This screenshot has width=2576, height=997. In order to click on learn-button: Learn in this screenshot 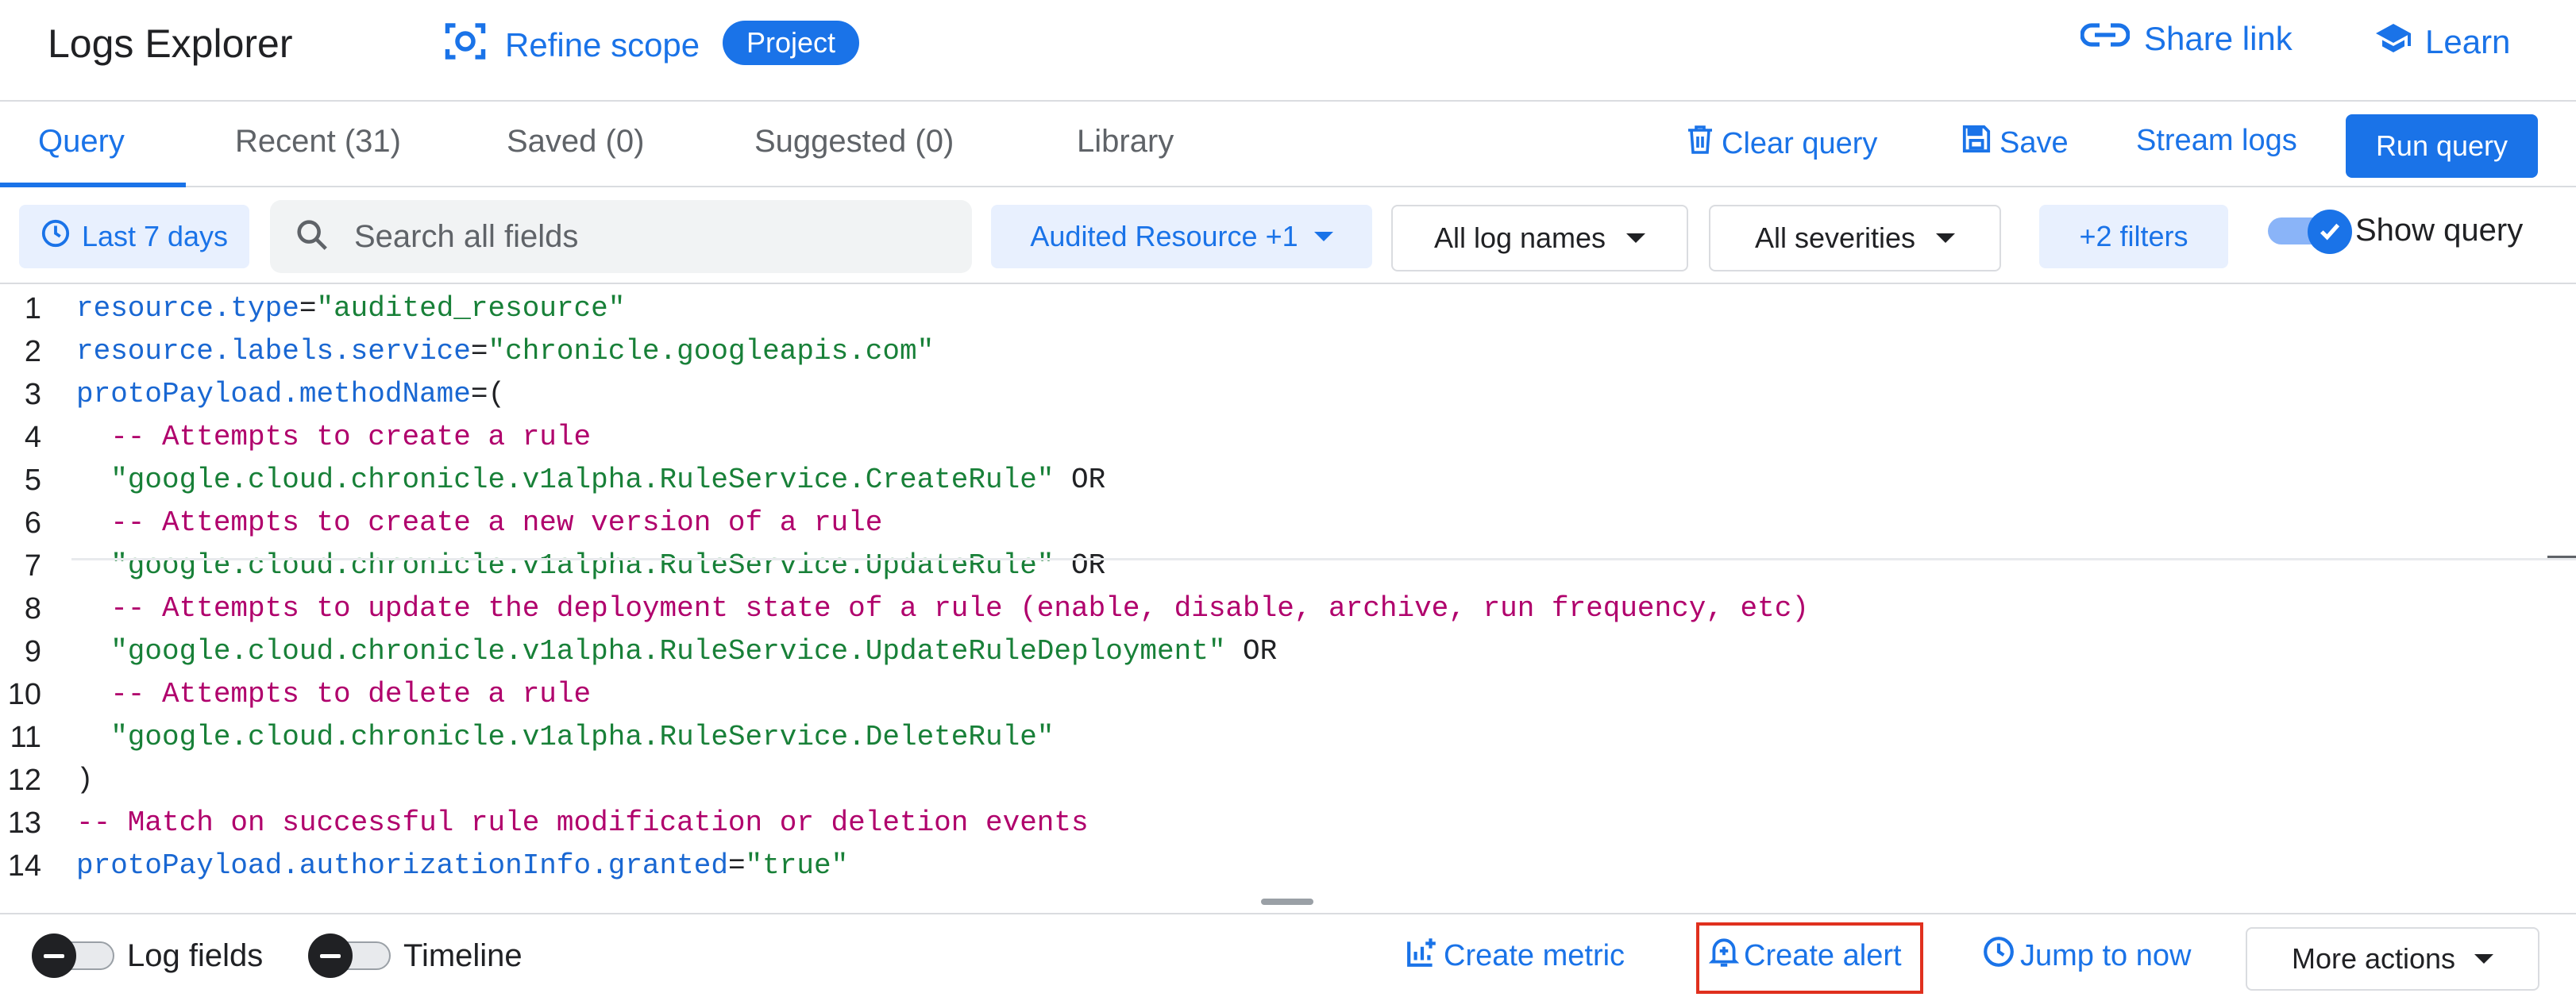, I will do `click(2442, 42)`.